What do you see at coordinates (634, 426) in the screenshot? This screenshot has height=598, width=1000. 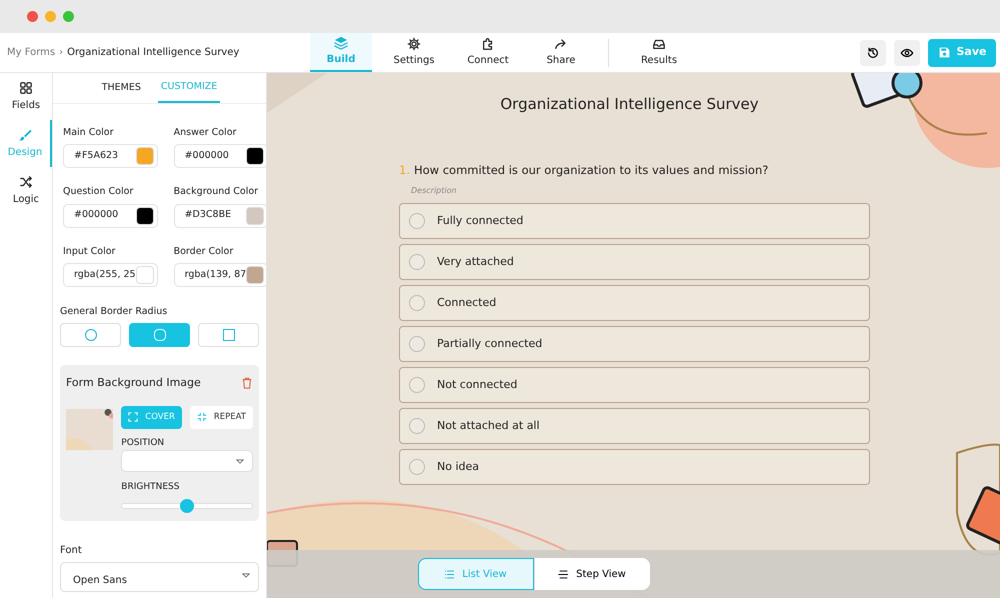 I see `answer-option: Not attached at all` at bounding box center [634, 426].